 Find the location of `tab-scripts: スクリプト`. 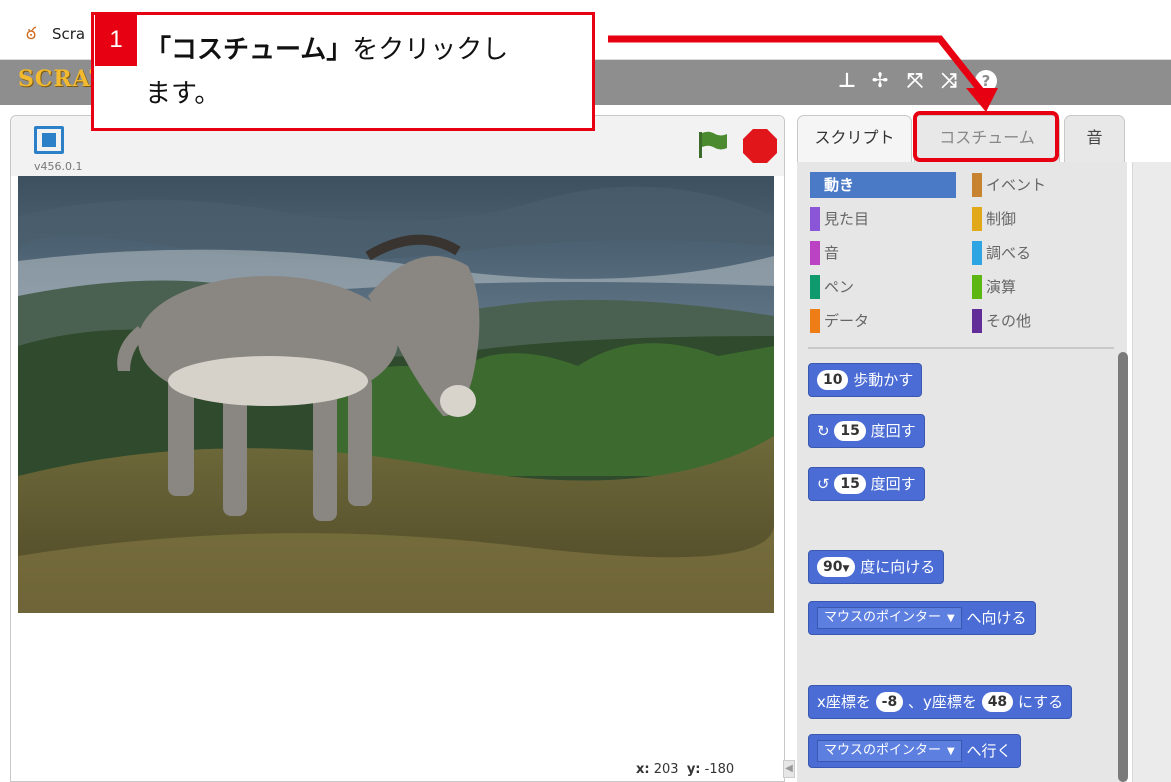

tab-scripts: スクリプト is located at coordinates (854, 139).